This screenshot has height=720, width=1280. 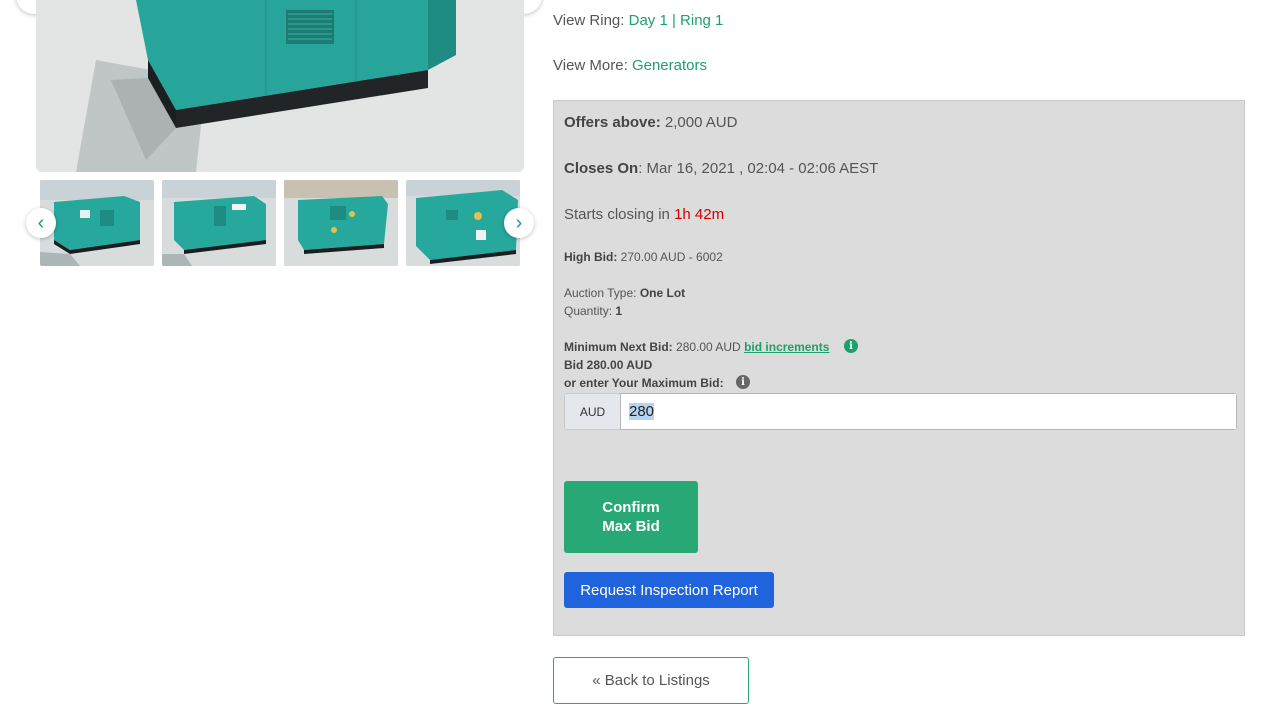 I want to click on offers-above-label: Offers above:, so click(x=612, y=122).